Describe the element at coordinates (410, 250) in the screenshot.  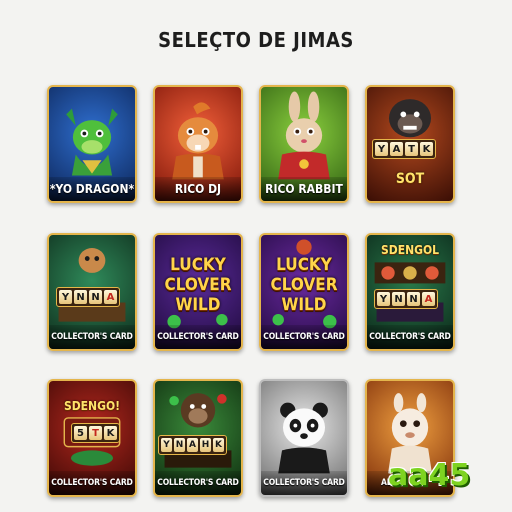
I see `slot-sign: SDENGOL` at that location.